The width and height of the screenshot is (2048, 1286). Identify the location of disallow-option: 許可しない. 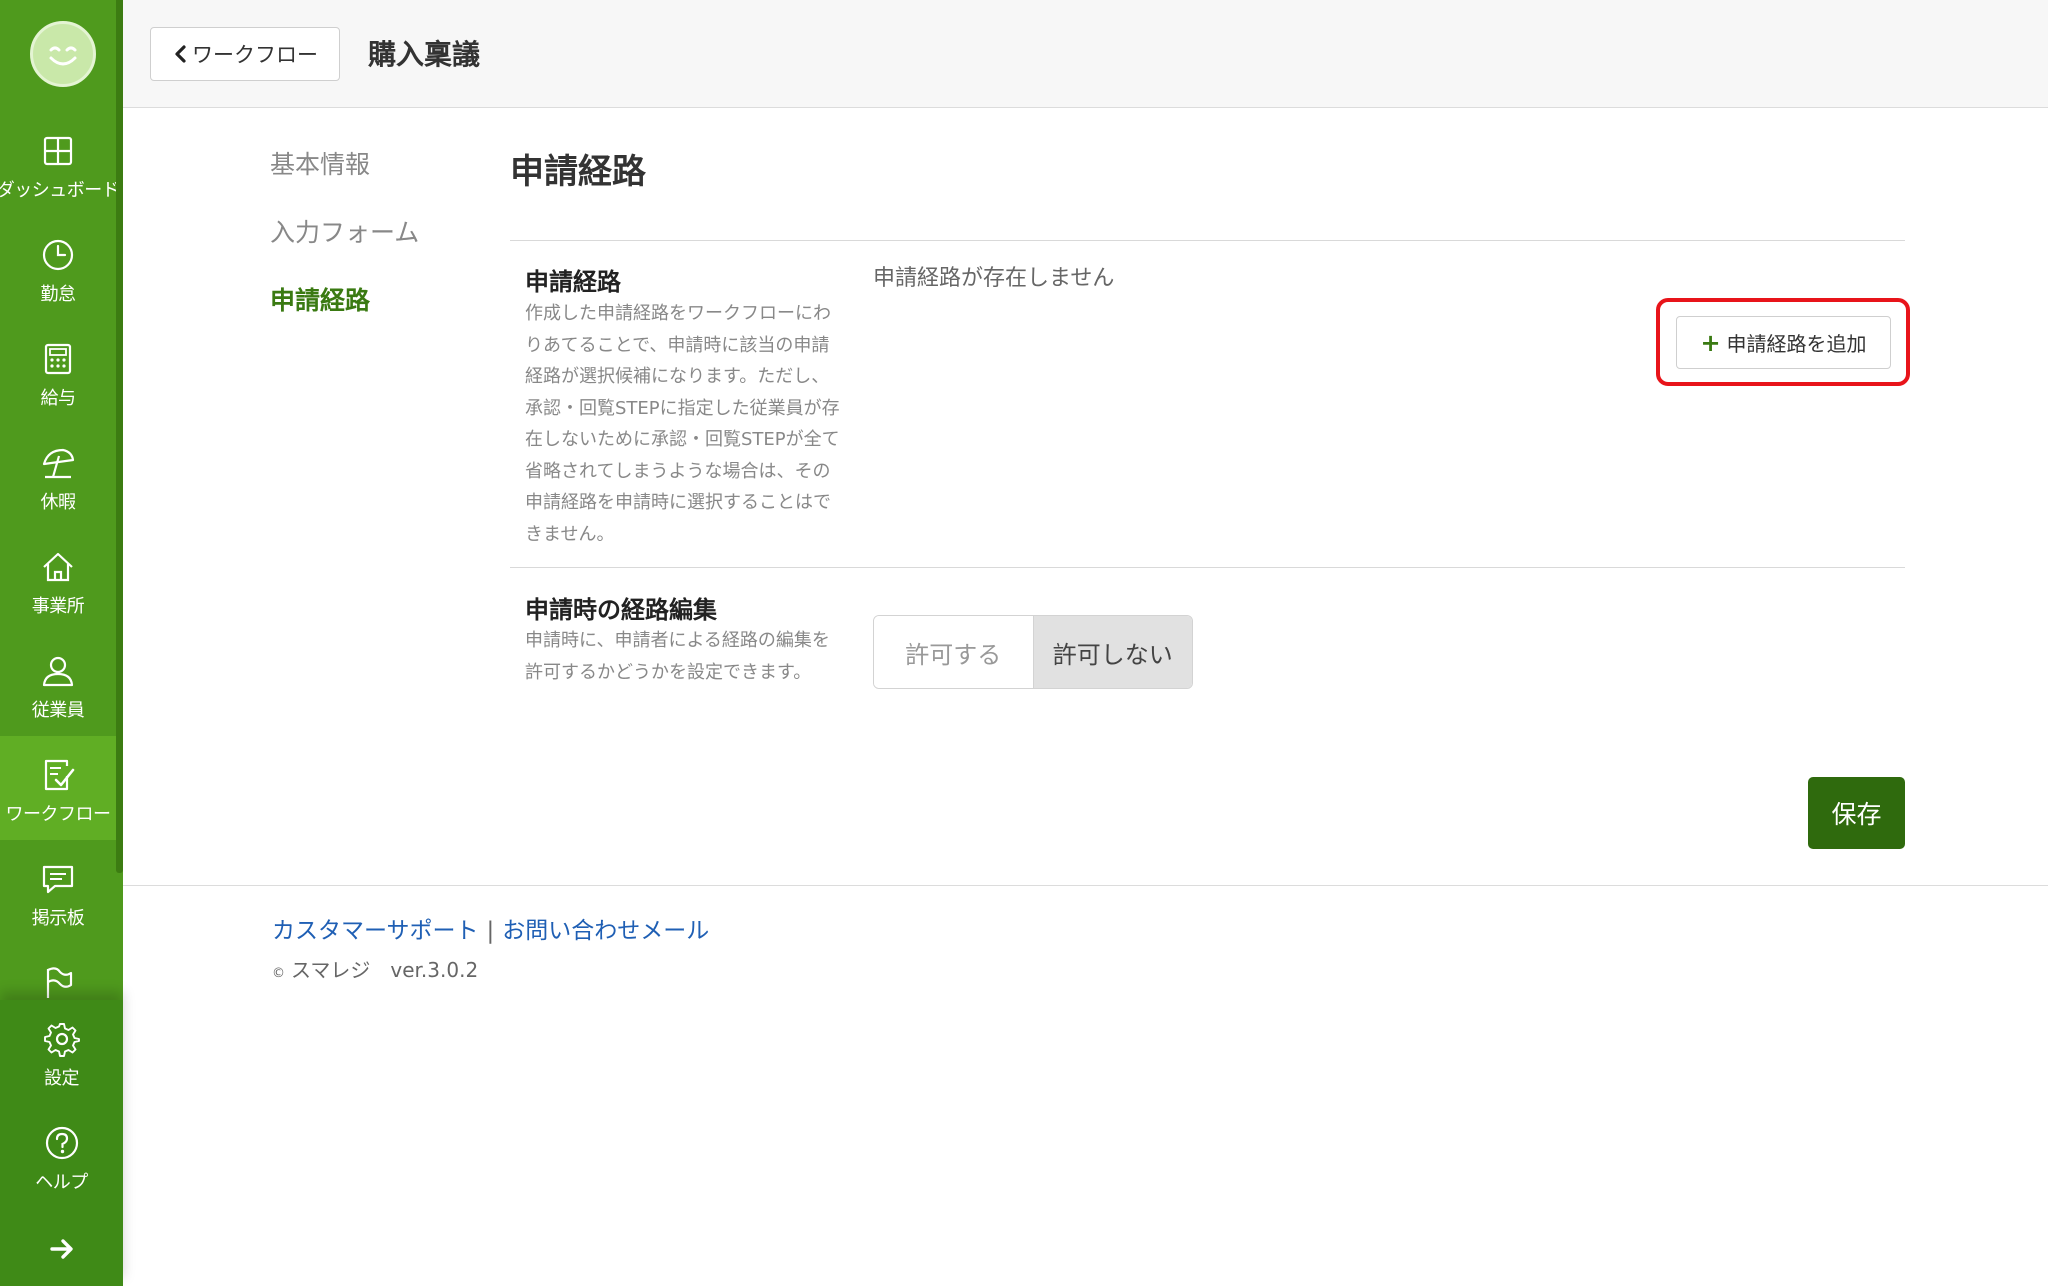
(1112, 652).